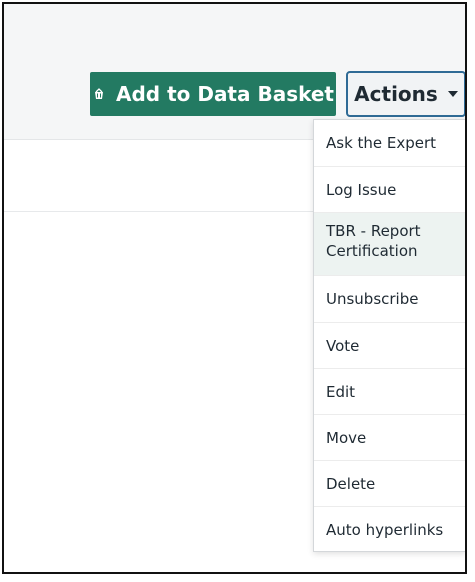 The height and width of the screenshot is (582, 475). What do you see at coordinates (389, 346) in the screenshot?
I see `menu-item-vote: Vote` at bounding box center [389, 346].